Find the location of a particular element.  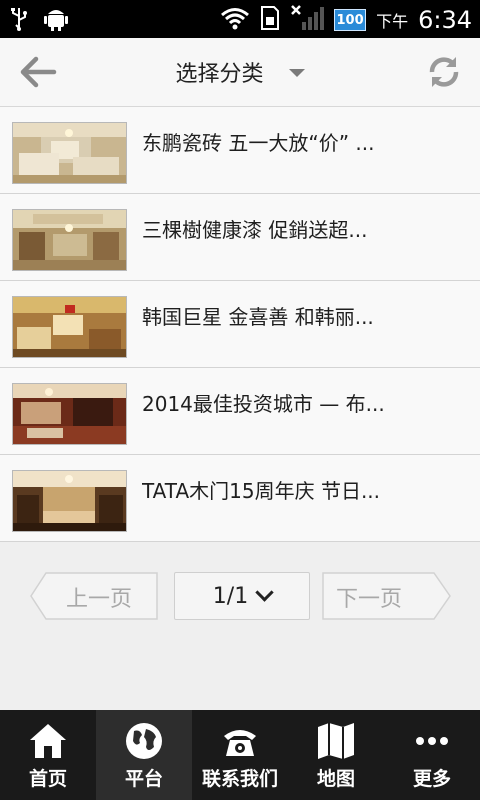

phone-icon is located at coordinates (240, 741).